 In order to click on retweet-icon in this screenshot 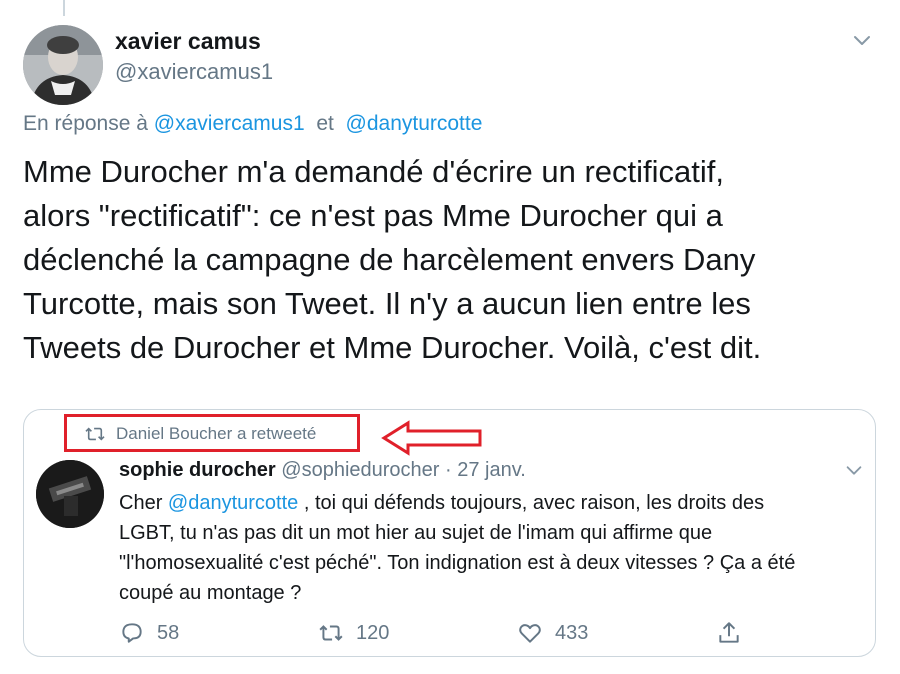, I will do `click(331, 633)`.